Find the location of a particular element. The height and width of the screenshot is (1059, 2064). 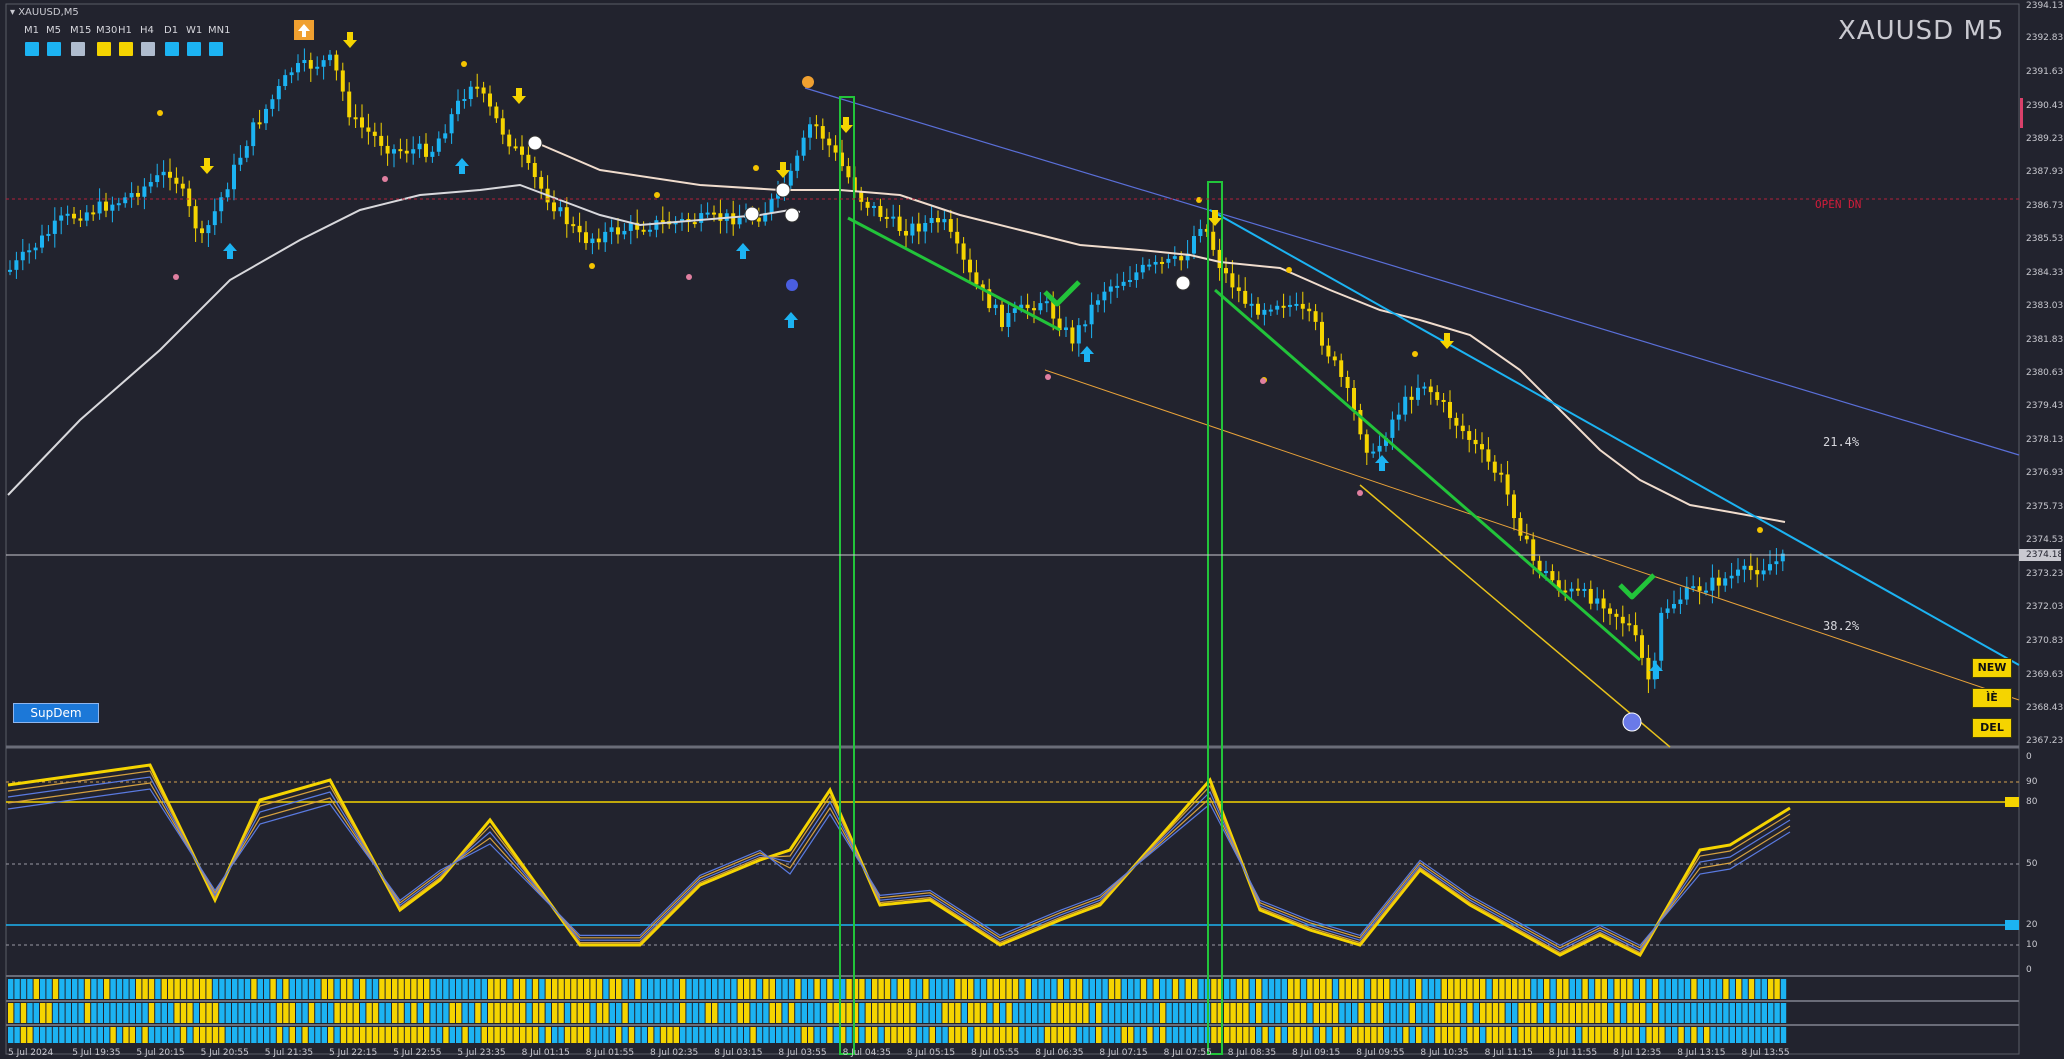

timeframe-label-h4: H4 is located at coordinates (147, 30).